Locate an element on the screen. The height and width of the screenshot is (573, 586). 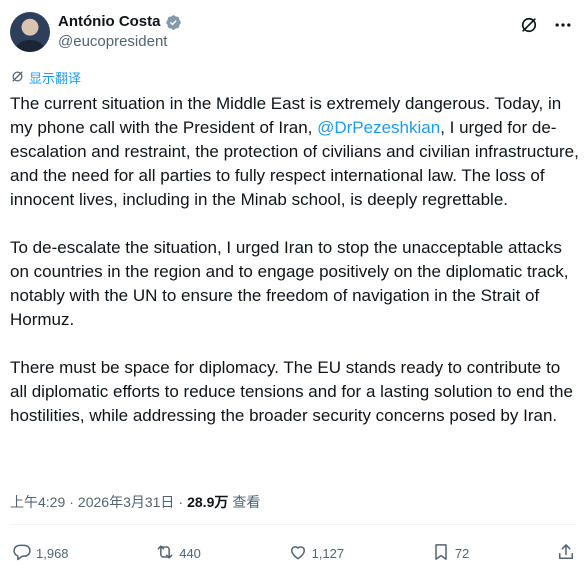
name-row: António Costa is located at coordinates (120, 22).